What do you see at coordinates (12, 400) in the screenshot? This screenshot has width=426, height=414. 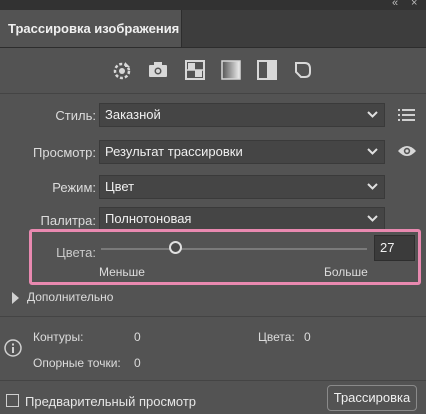 I see `preview-checkbox` at bounding box center [12, 400].